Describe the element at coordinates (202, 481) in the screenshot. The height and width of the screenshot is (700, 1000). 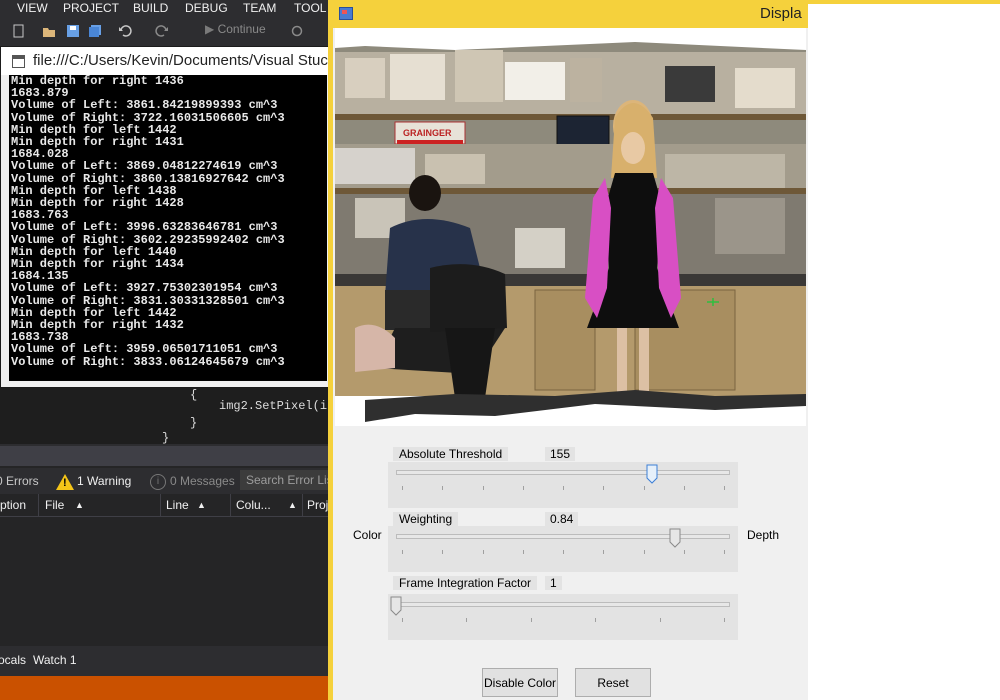
I see `messages-filter: 0 Messages` at that location.